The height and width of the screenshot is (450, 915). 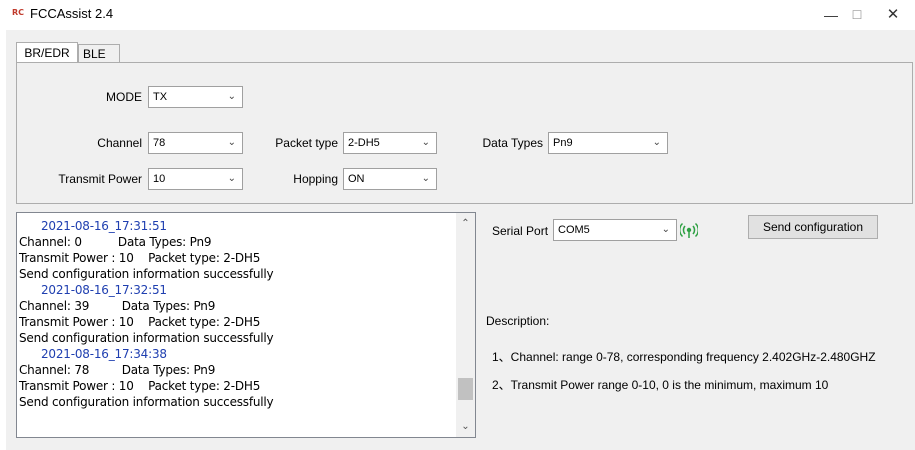 I want to click on log-scrollbar: ⌃ ⌄, so click(x=465, y=325).